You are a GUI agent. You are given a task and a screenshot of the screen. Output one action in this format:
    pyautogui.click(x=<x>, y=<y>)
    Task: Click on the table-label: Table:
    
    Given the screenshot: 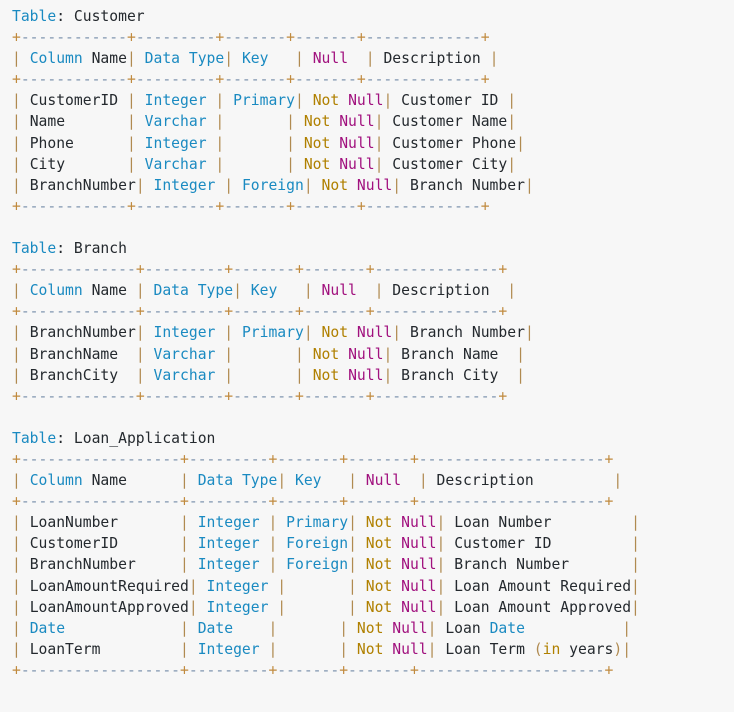 What is the action you would take?
    pyautogui.click(x=39, y=16)
    